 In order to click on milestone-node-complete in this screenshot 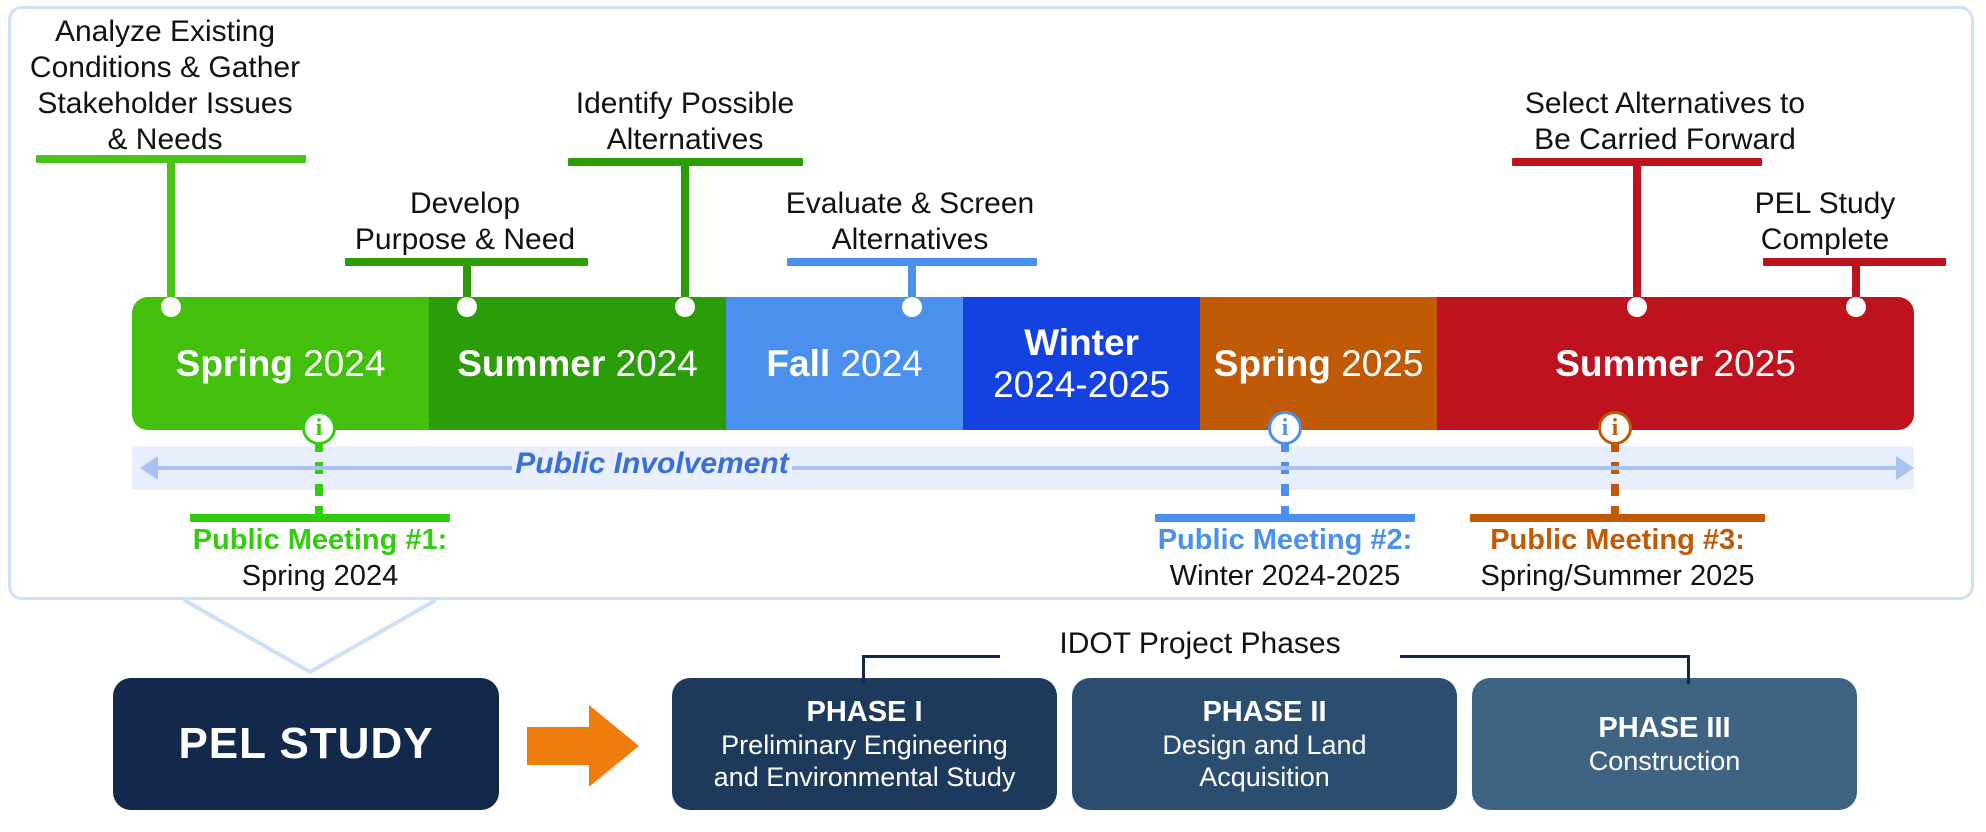, I will do `click(1856, 307)`.